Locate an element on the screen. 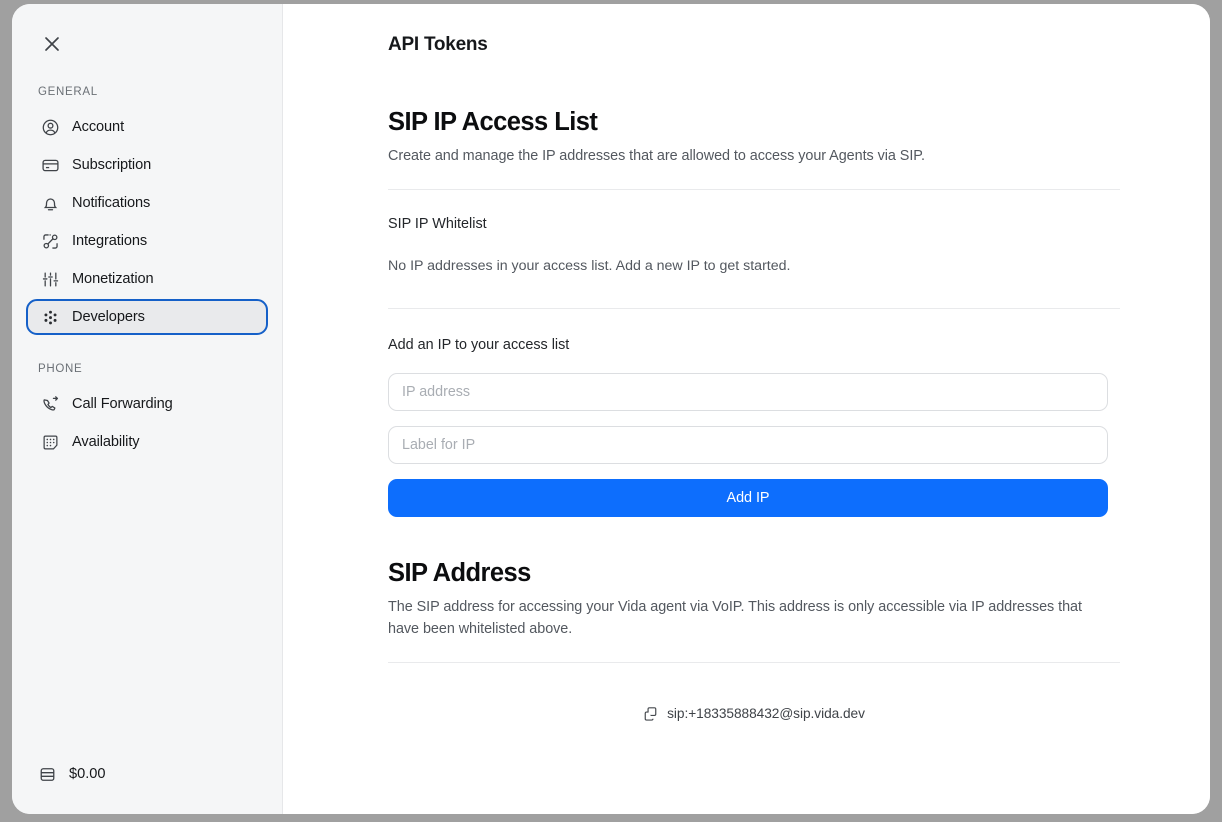 The width and height of the screenshot is (1222, 822). ip-label-input is located at coordinates (748, 445).